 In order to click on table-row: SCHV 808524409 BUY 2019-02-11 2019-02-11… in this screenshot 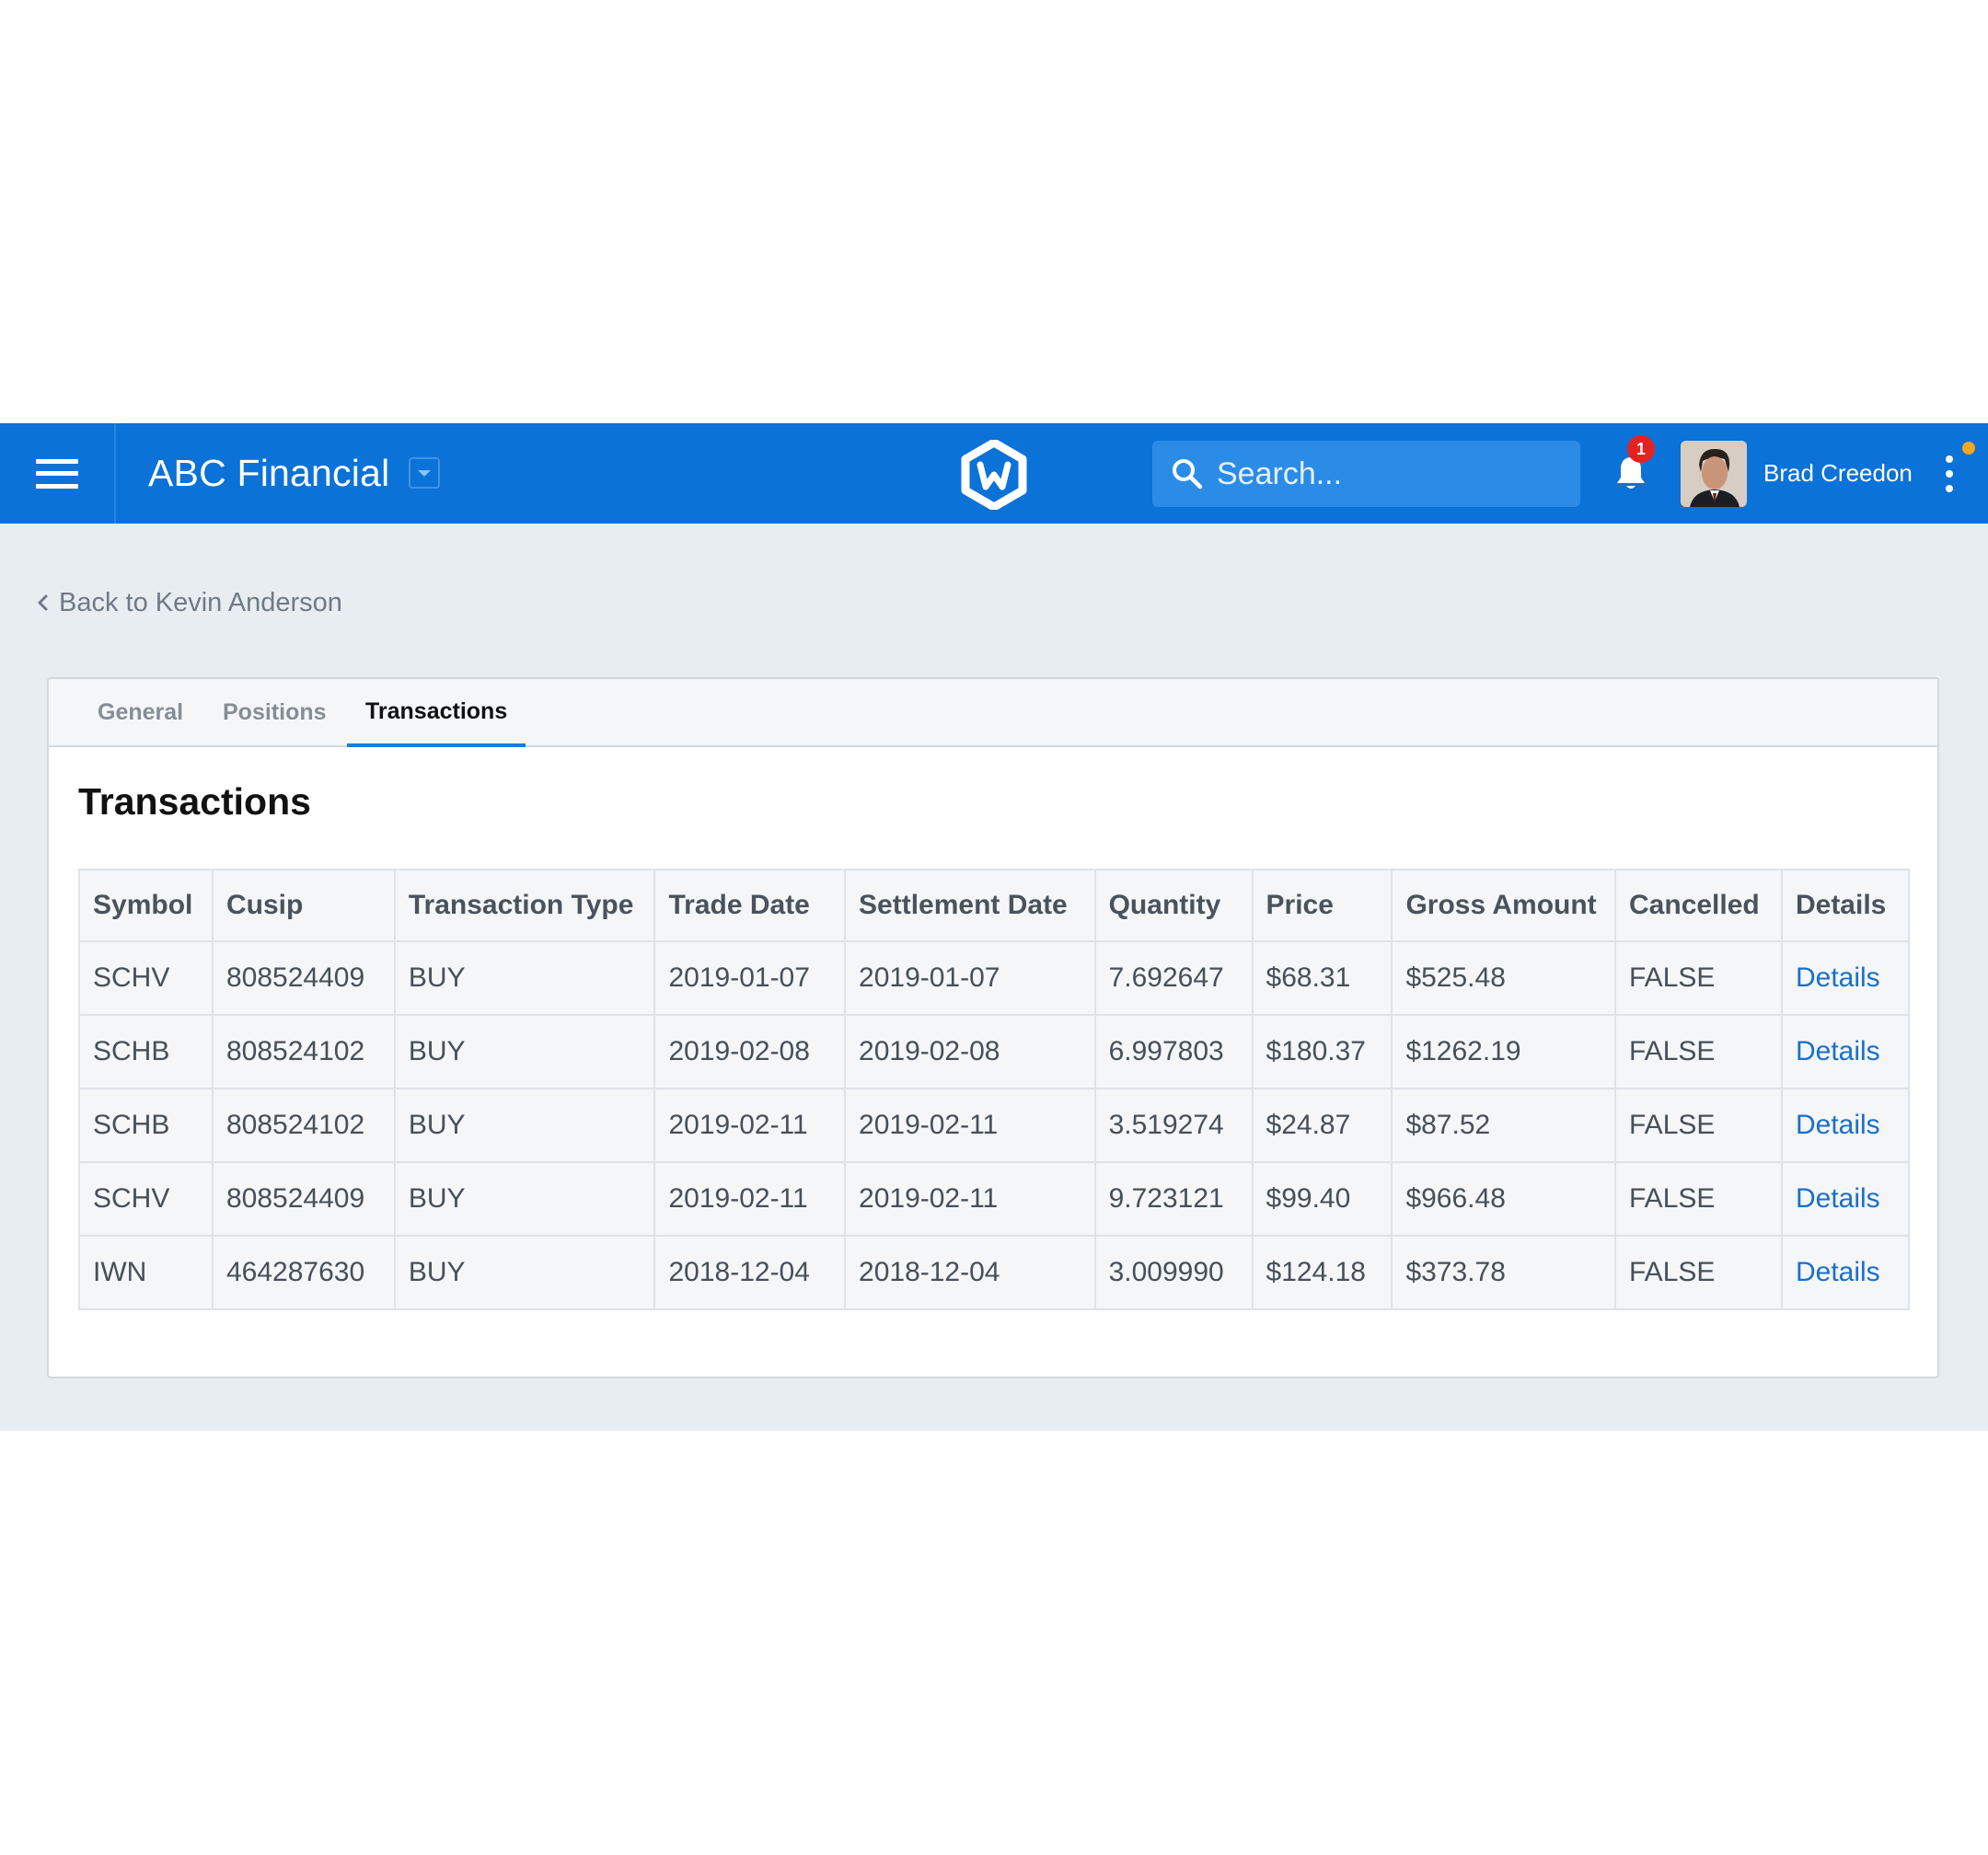, I will do `click(994, 1199)`.